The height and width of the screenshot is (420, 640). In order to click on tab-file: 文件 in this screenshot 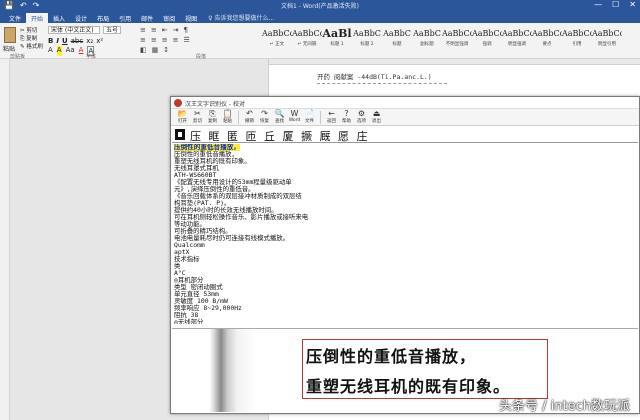, I will do `click(15, 18)`.